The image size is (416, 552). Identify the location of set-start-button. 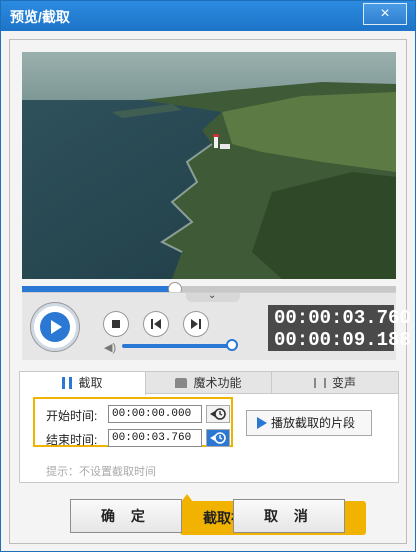
(218, 414).